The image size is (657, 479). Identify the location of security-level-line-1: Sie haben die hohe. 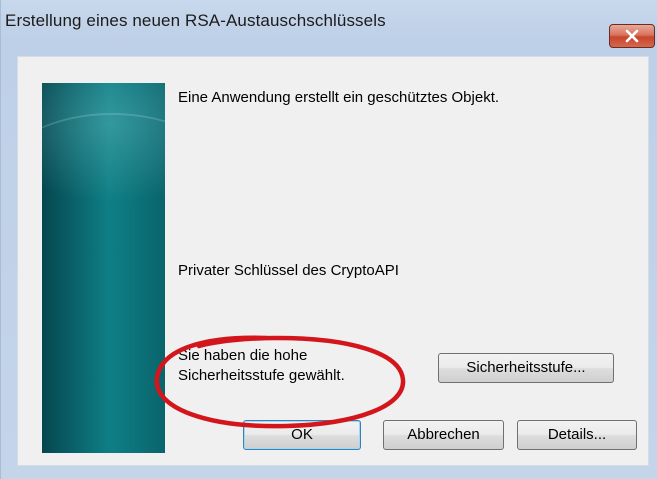
(243, 355).